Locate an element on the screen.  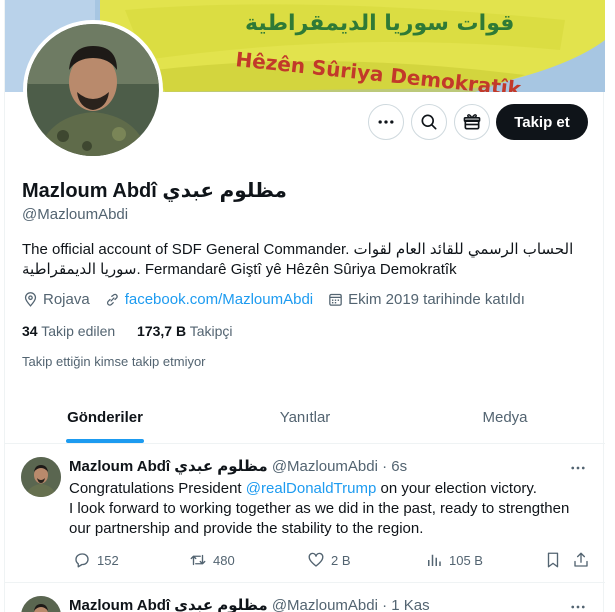
followers-label: Takipçi is located at coordinates (211, 331).